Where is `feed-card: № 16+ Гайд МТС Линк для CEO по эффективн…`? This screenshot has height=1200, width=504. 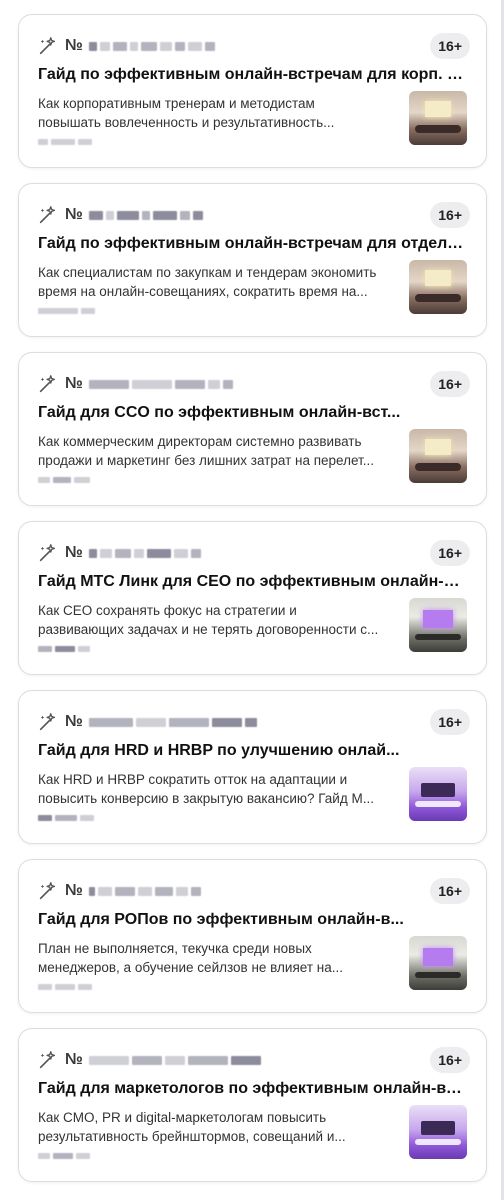 feed-card: № 16+ Гайд МТС Линк для CEO по эффективн… is located at coordinates (252, 598).